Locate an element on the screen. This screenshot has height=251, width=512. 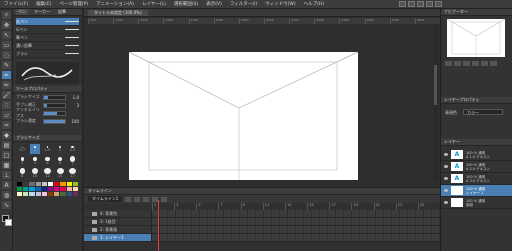
move-tool-icon: ✥ is located at coordinates (6, 25).